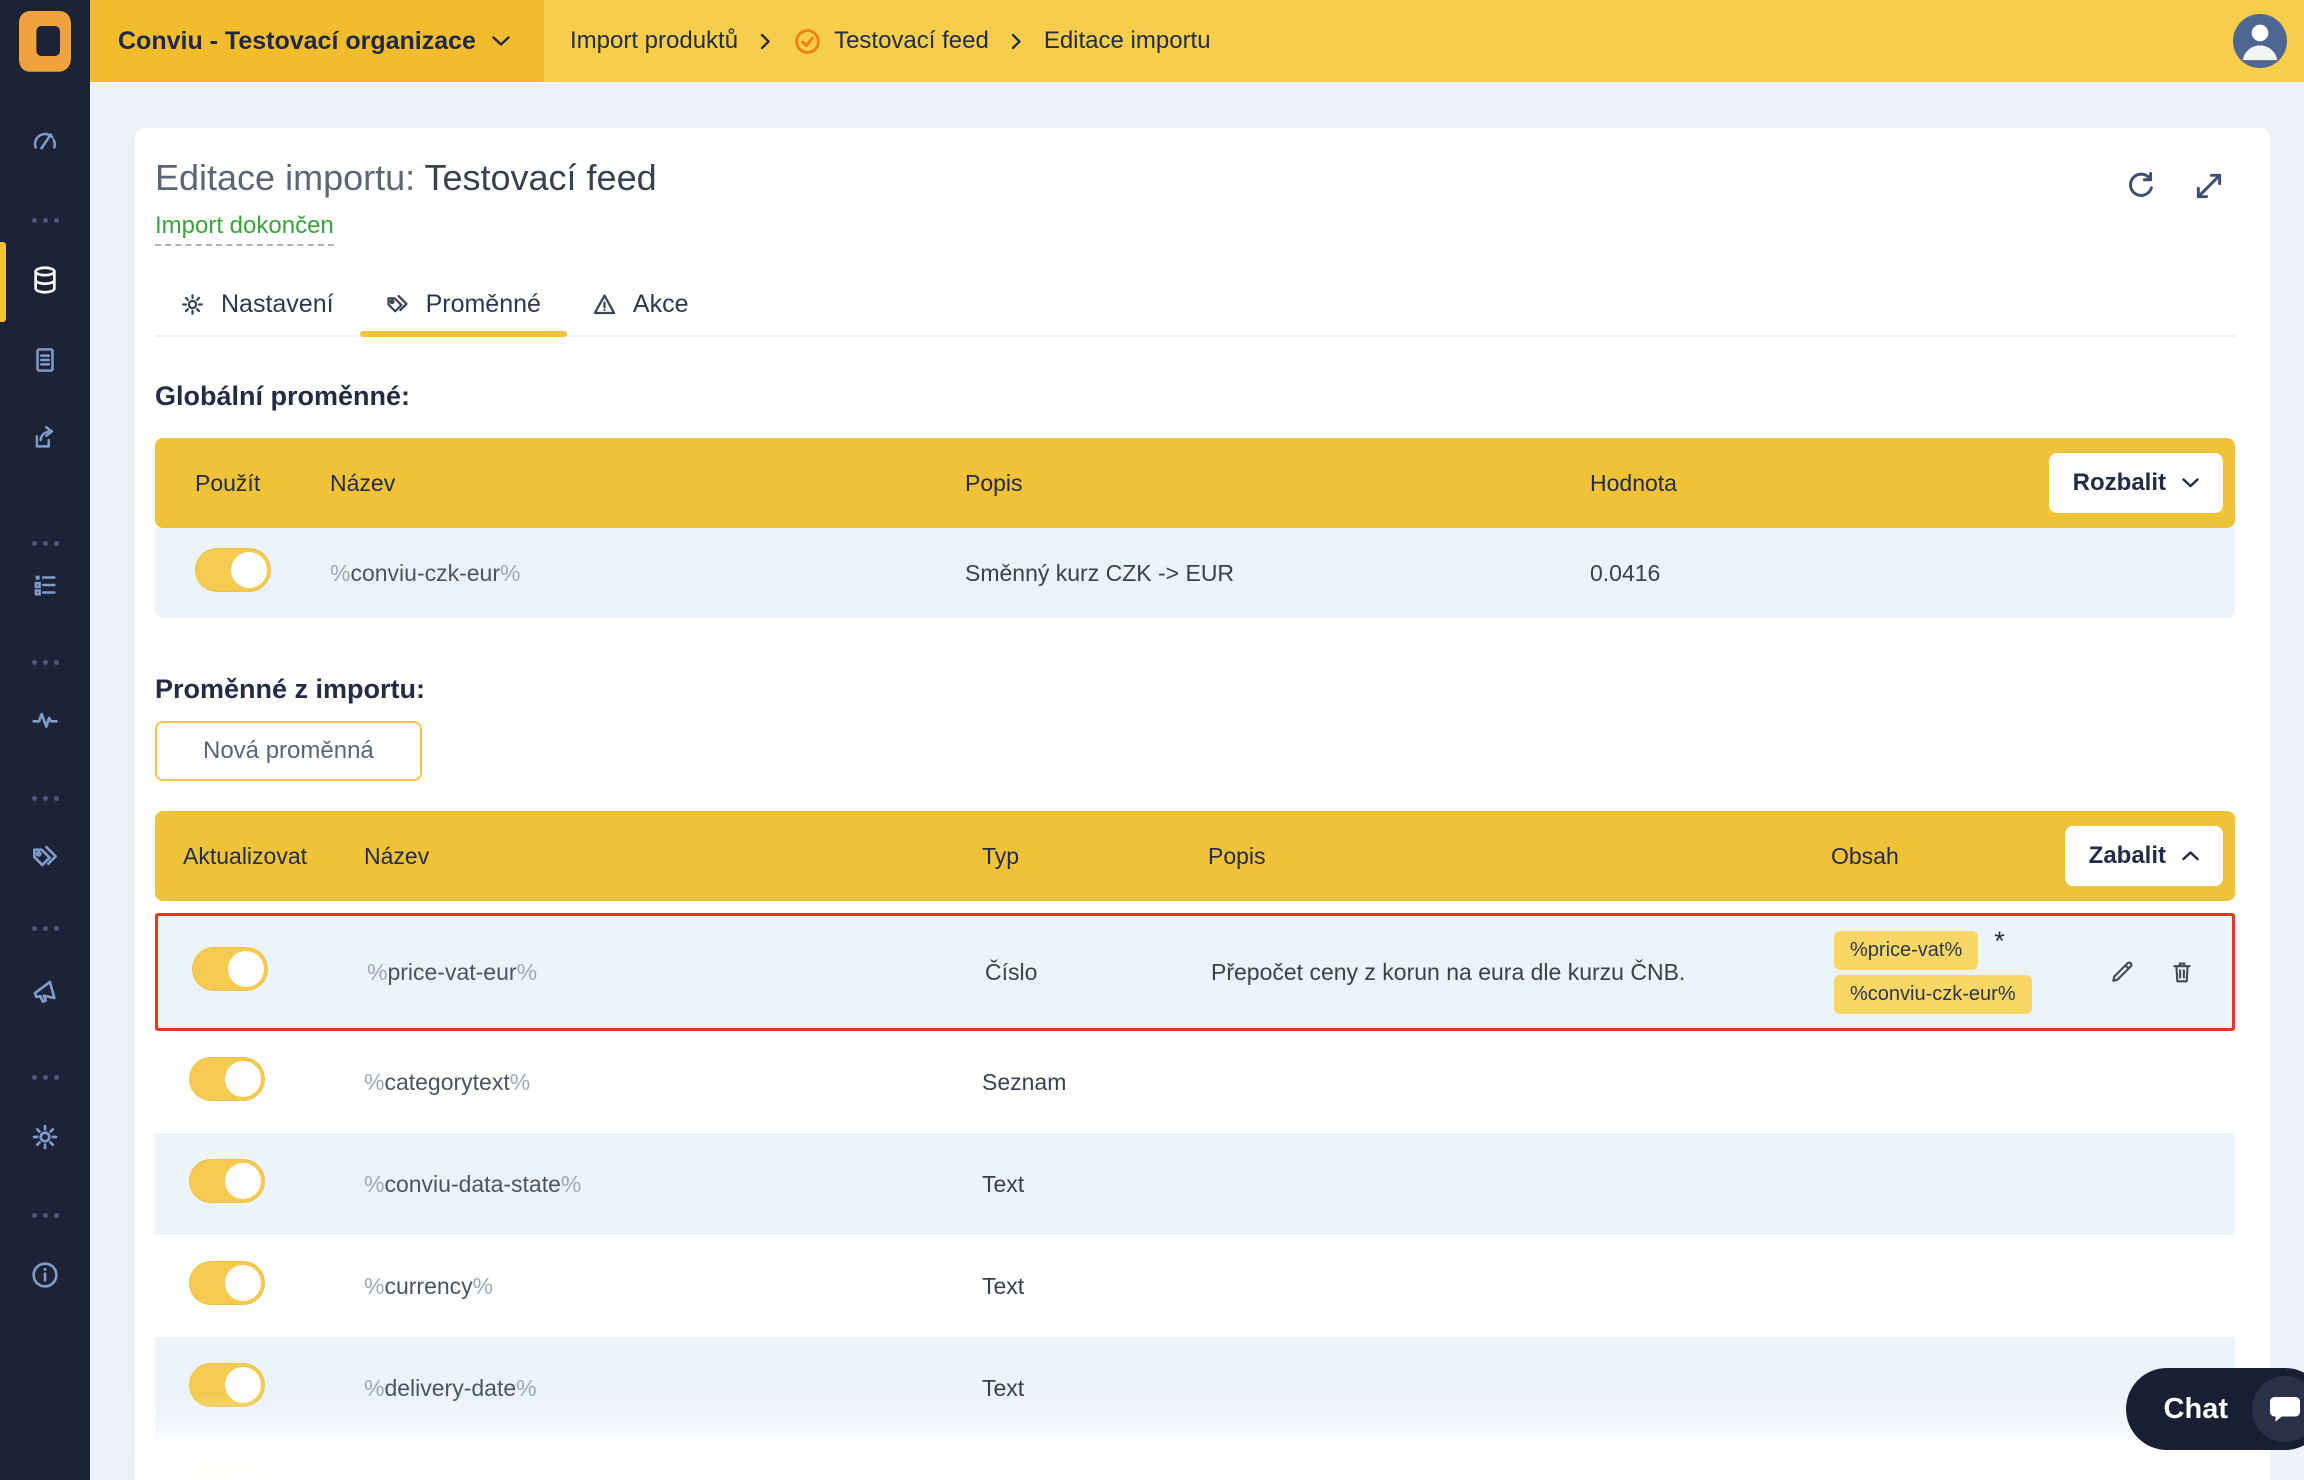 This screenshot has height=1480, width=2304. I want to click on sidebar-item-list, so click(45, 585).